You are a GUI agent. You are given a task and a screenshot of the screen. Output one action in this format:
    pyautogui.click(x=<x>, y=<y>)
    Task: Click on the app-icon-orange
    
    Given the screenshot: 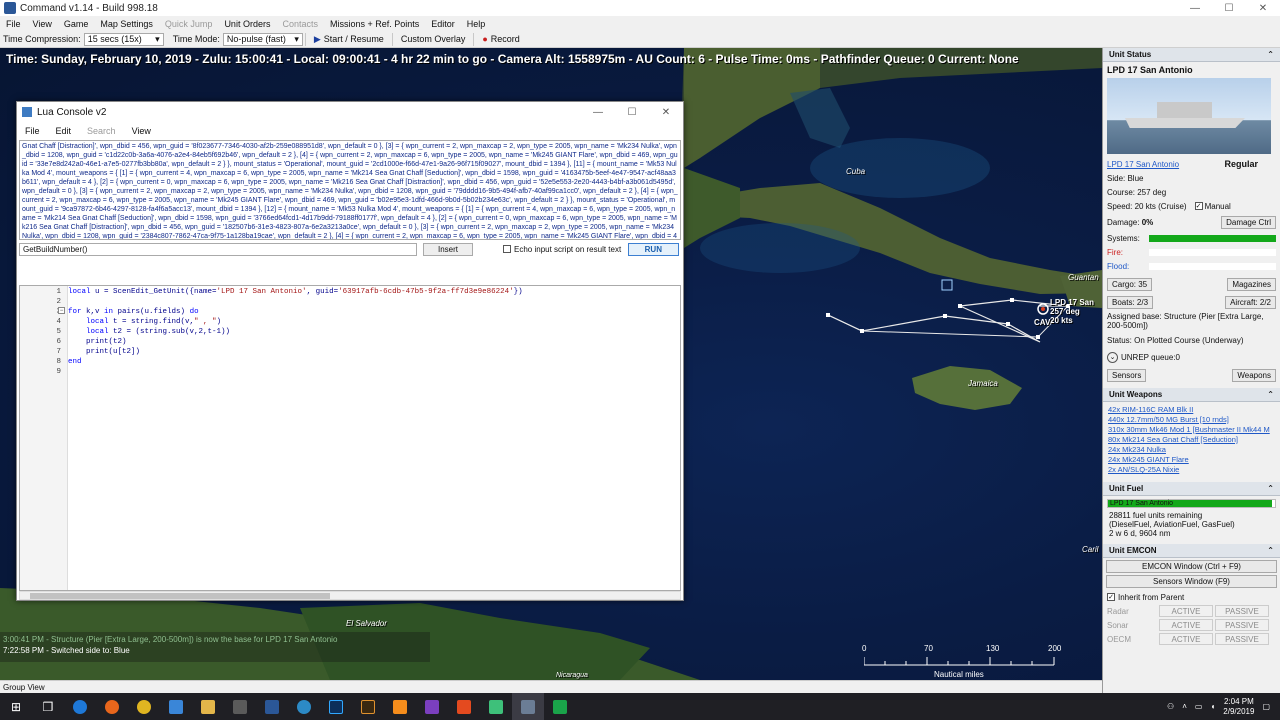 What is the action you would take?
    pyautogui.click(x=464, y=706)
    